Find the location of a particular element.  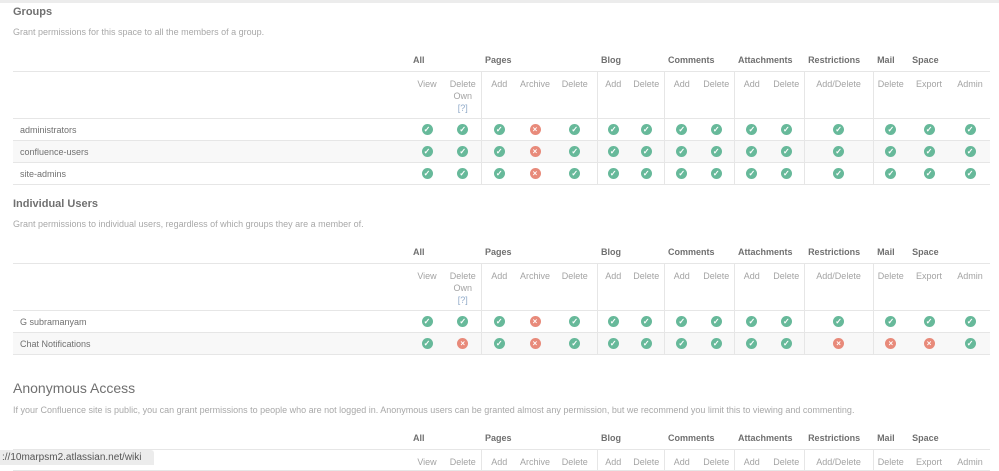

row-name: G subramanyam is located at coordinates (211, 321).